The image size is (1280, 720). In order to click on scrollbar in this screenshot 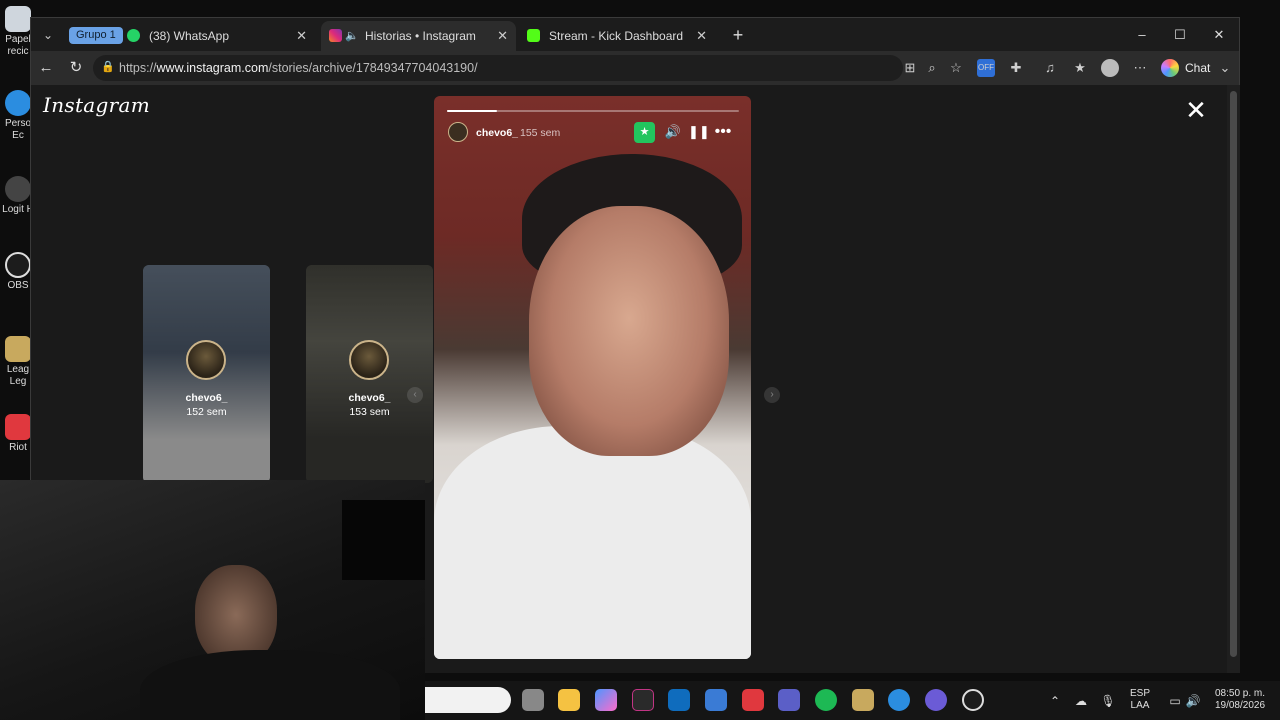, I will do `click(1233, 379)`.